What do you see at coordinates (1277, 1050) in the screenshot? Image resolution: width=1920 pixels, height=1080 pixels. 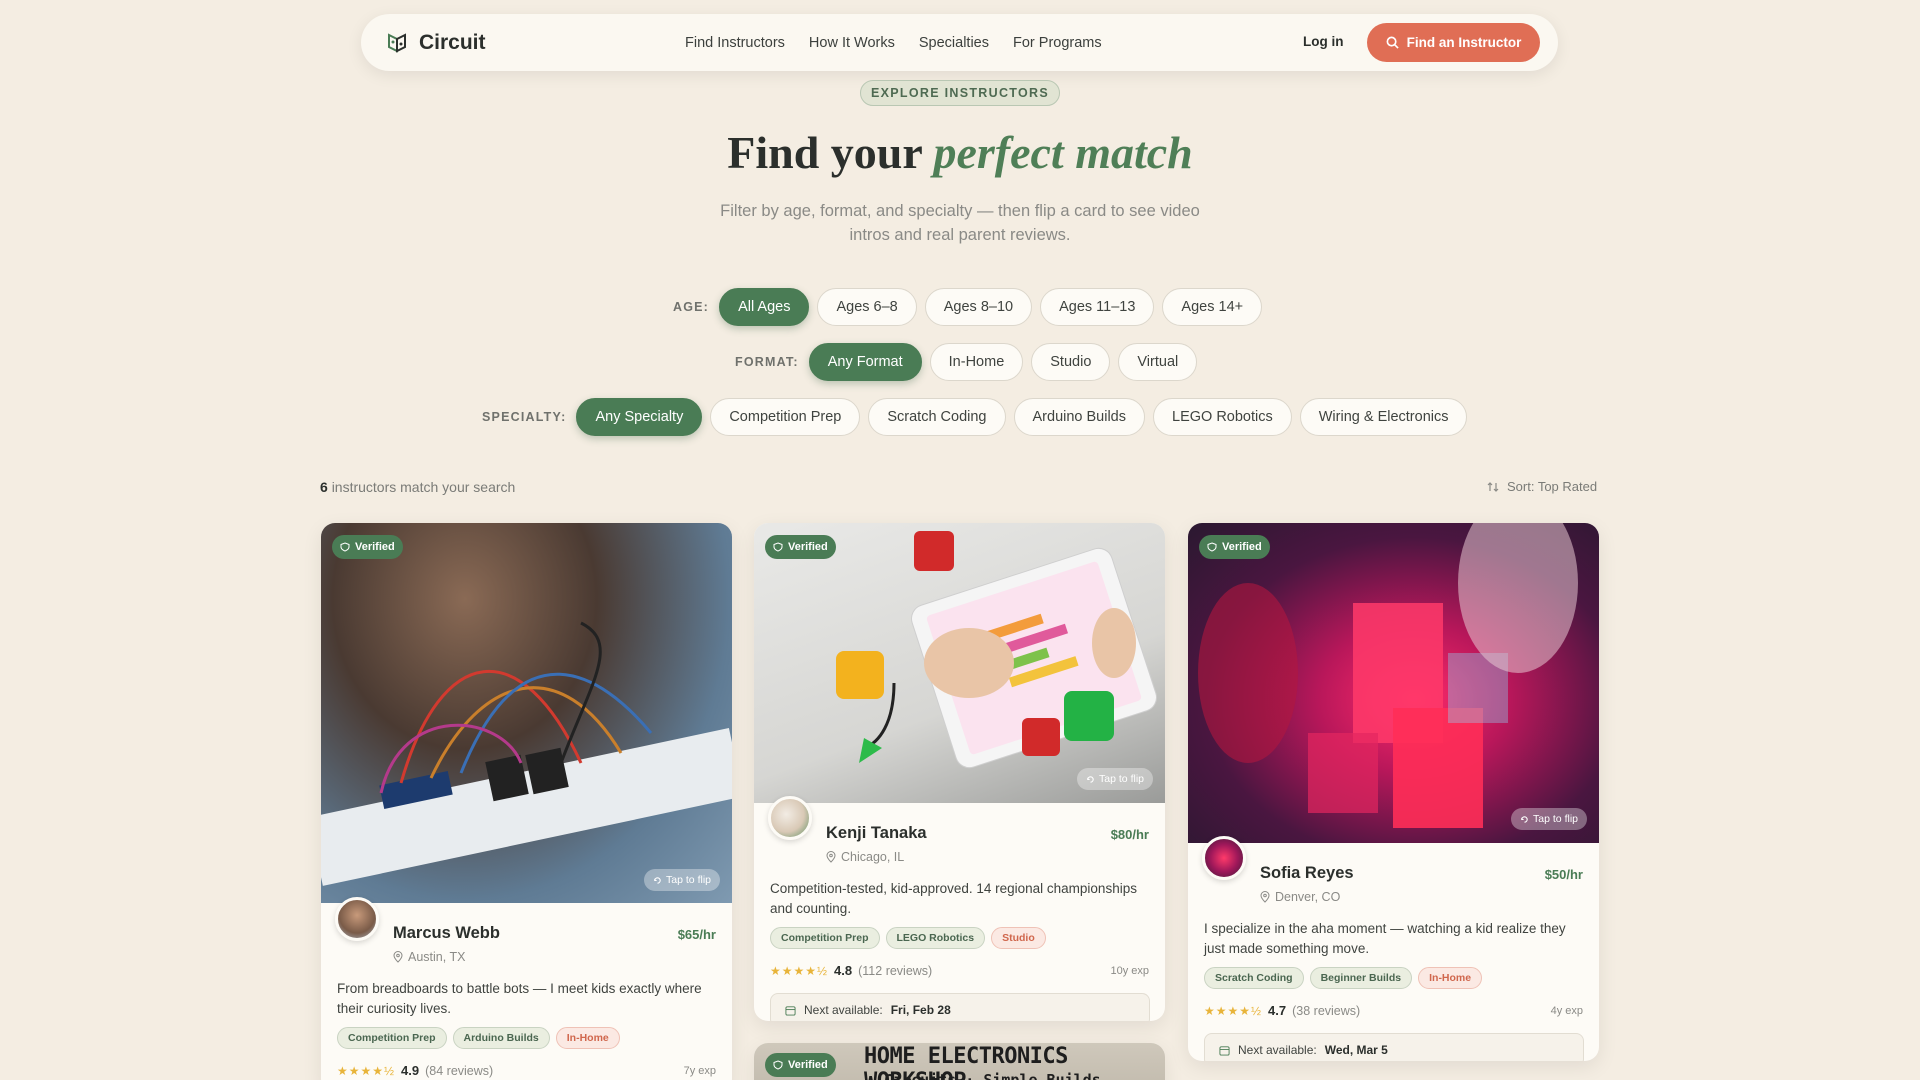 I see `next-available-label: Next available:` at bounding box center [1277, 1050].